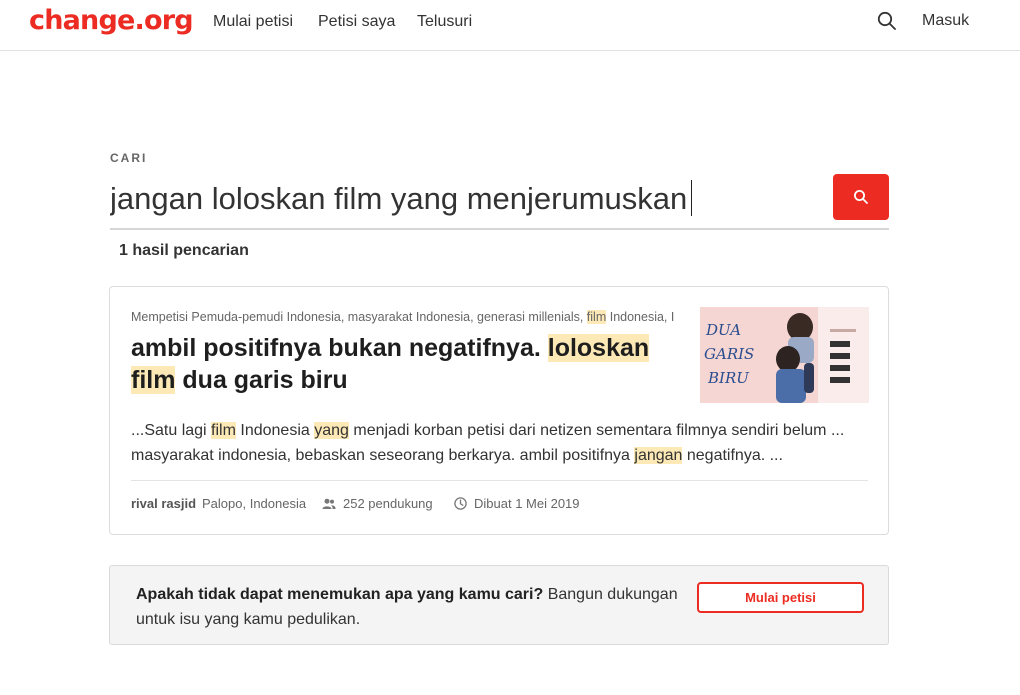 This screenshot has width=1020, height=695. What do you see at coordinates (780, 597) in the screenshot?
I see `start-petition-button: Mulai petisi` at bounding box center [780, 597].